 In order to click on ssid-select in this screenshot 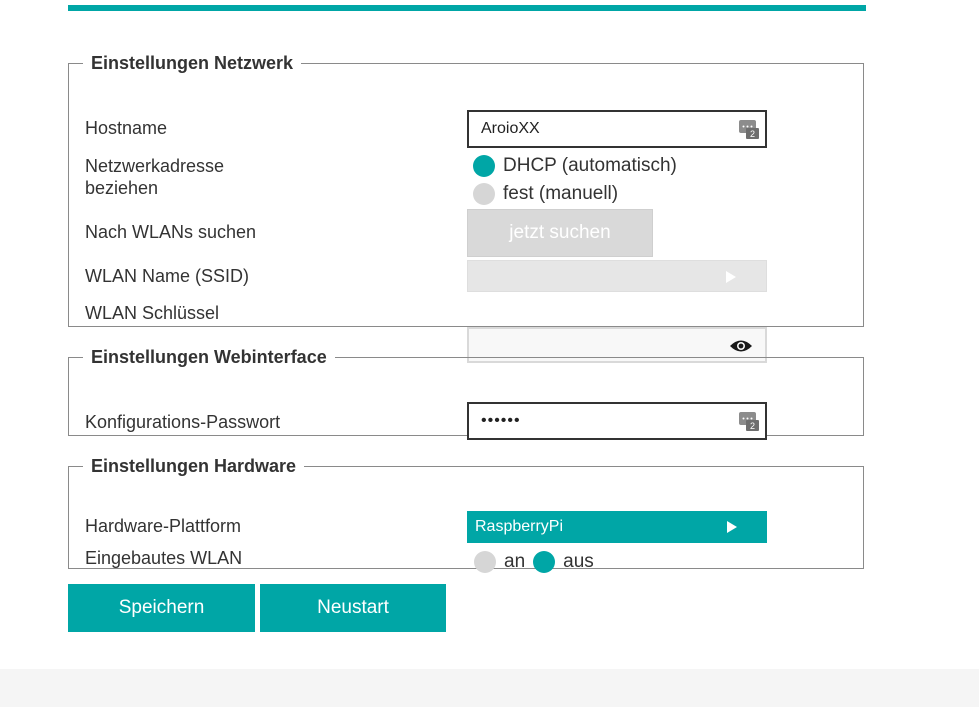, I will do `click(617, 276)`.